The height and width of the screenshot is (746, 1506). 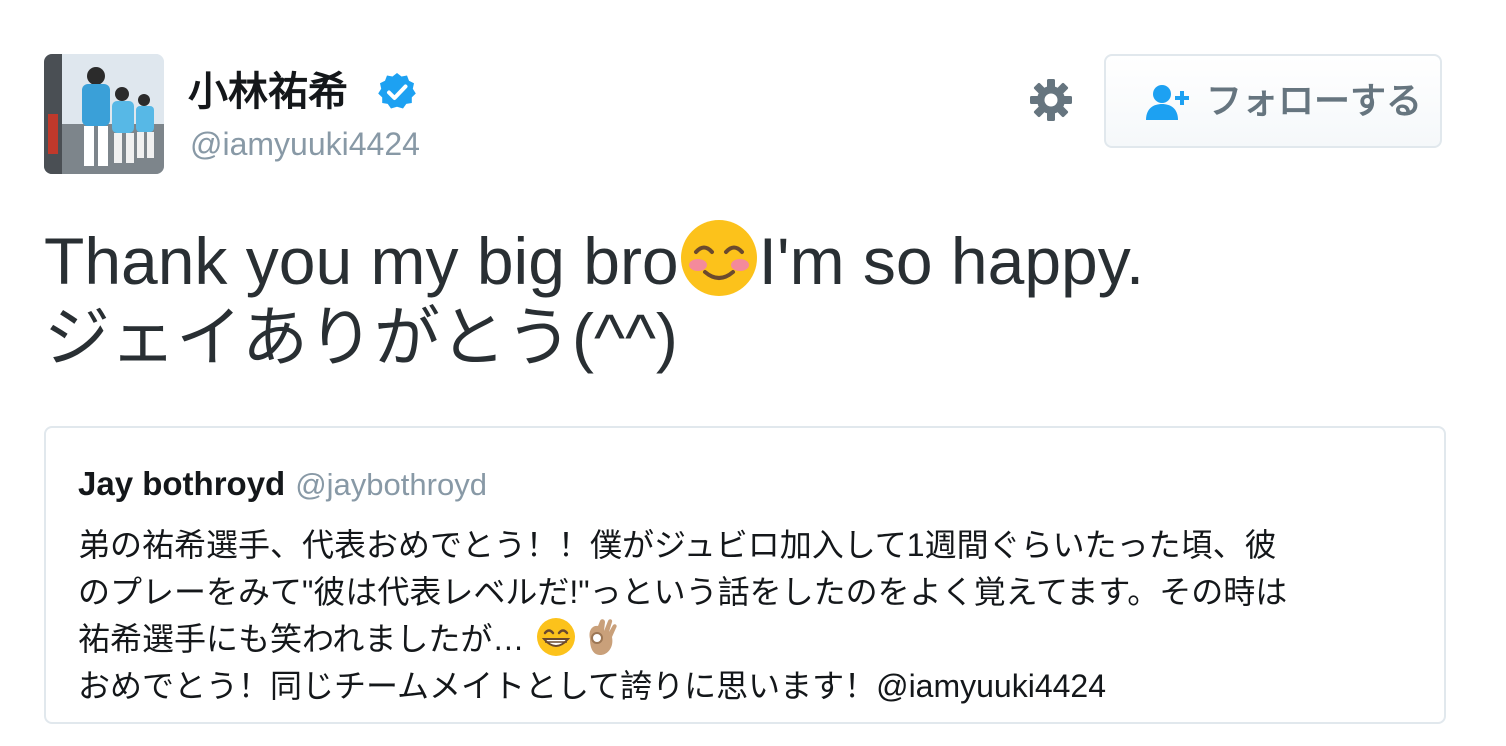 I want to click on tweet-text-part-1: Thank you my big bro, so click(x=361, y=261).